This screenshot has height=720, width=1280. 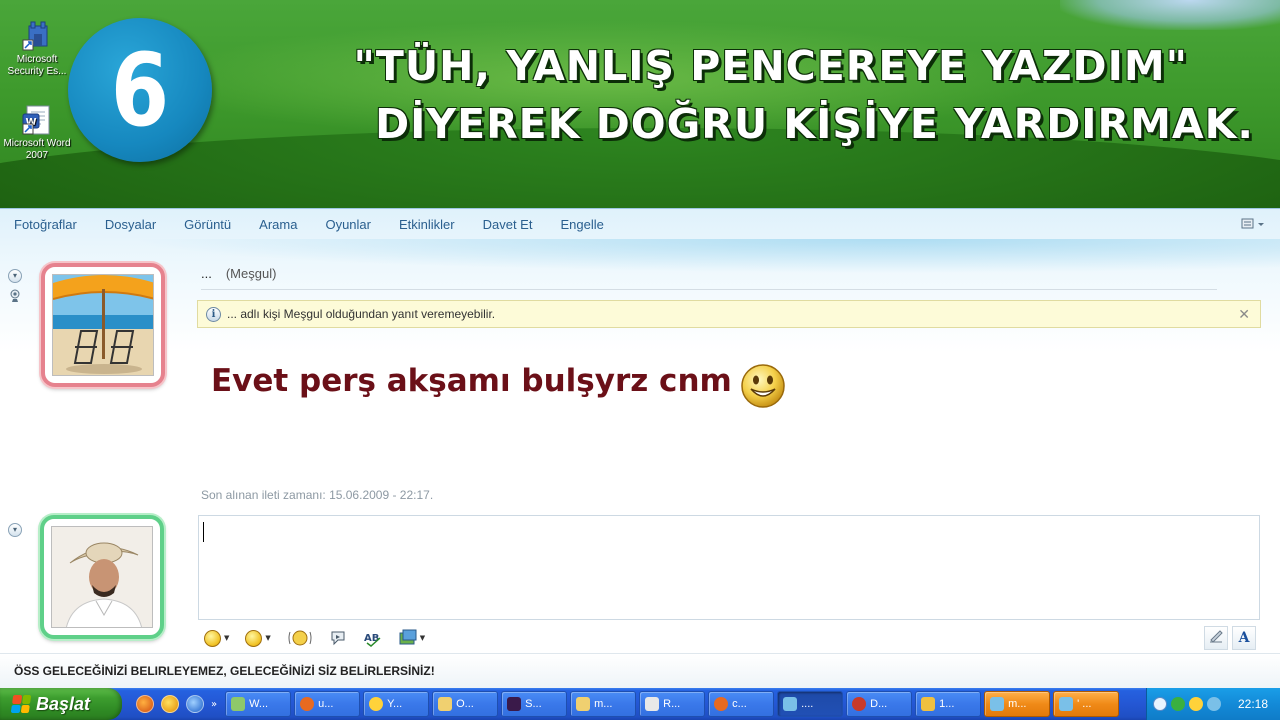 What do you see at coordinates (640, 259) in the screenshot?
I see `window-header-decoration` at bounding box center [640, 259].